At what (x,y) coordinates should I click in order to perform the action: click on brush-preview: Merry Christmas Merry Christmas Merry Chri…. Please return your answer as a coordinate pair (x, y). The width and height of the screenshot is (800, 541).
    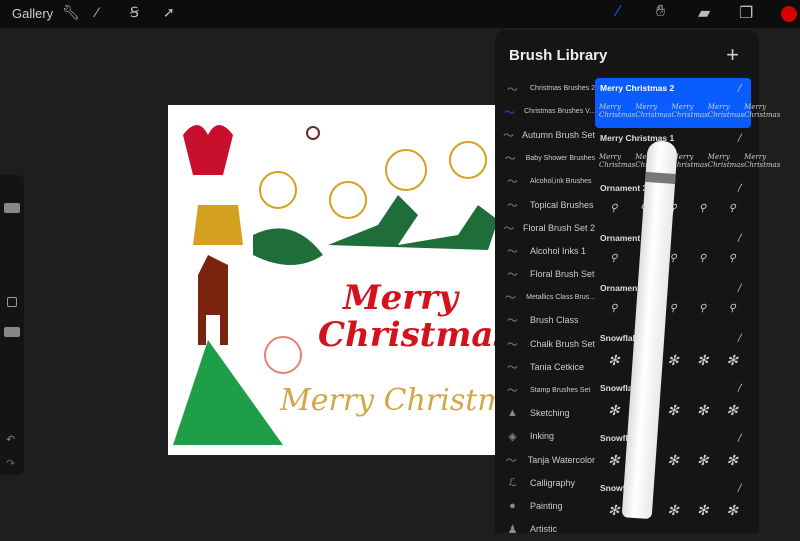
    Looking at the image, I should click on (689, 111).